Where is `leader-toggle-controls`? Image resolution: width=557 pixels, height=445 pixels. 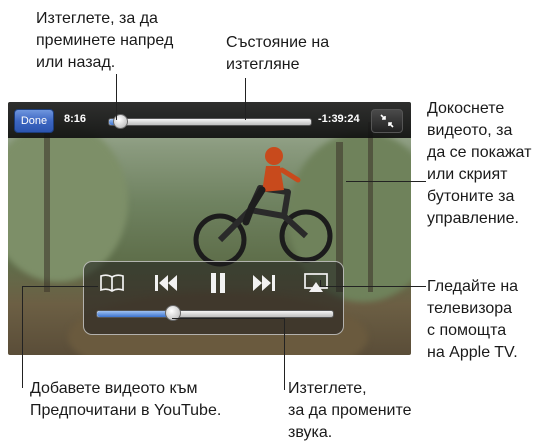
leader-toggle-controls is located at coordinates (386, 181).